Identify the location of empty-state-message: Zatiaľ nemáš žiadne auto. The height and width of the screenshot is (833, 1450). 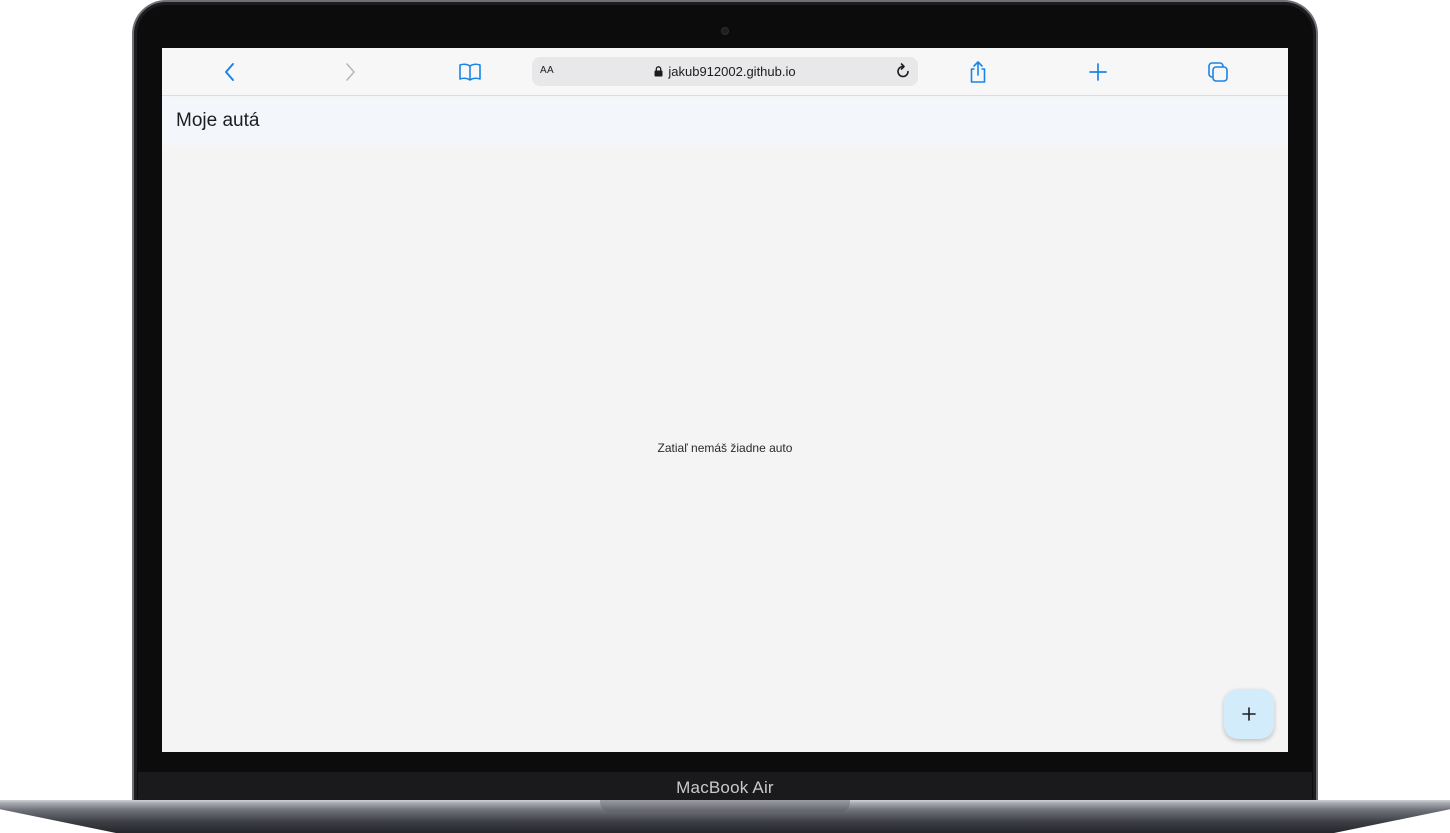
(725, 448).